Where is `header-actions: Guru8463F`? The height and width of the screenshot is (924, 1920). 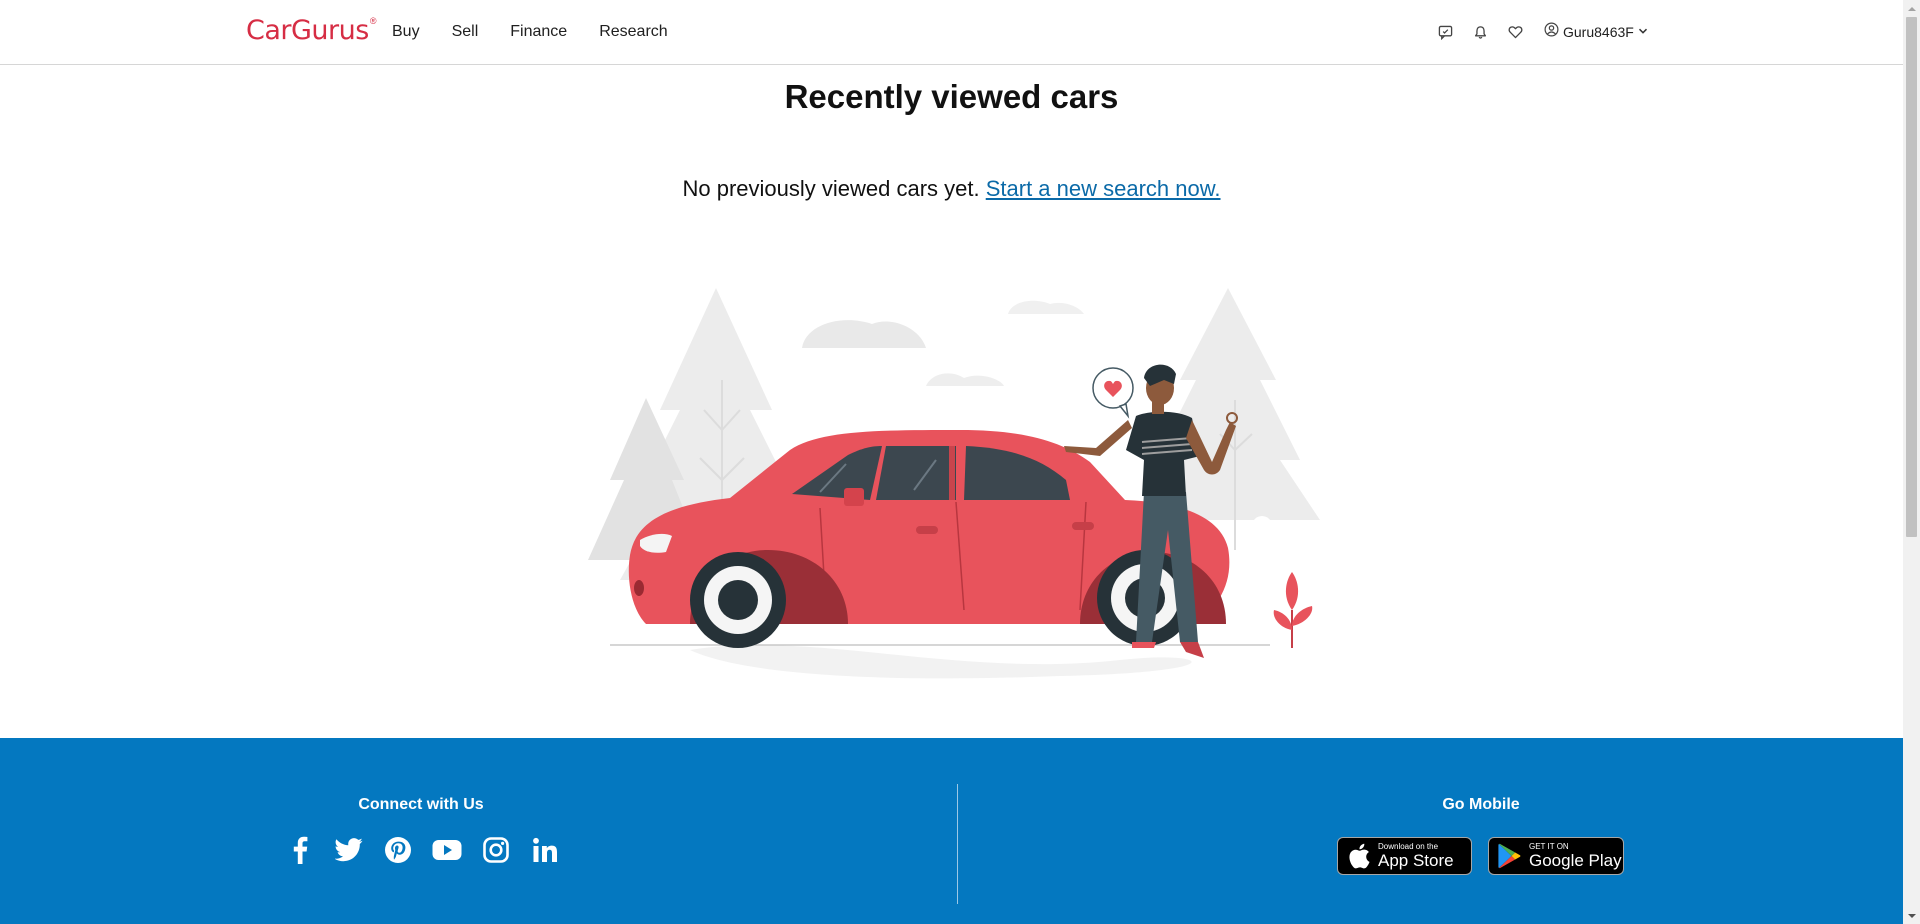
header-actions: Guru8463F is located at coordinates (1541, 32).